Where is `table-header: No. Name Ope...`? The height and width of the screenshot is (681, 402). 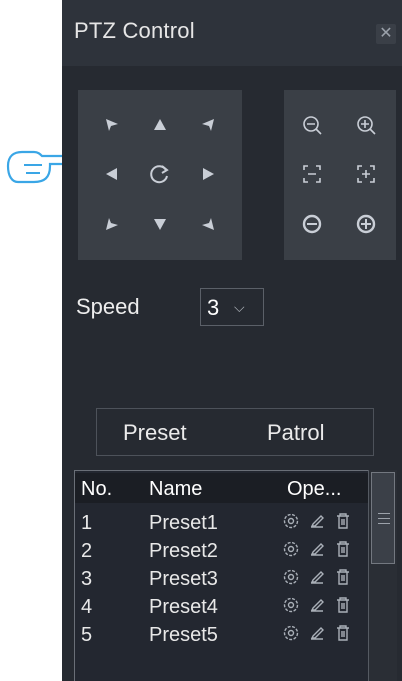
table-header: No. Name Ope... is located at coordinates (223, 488).